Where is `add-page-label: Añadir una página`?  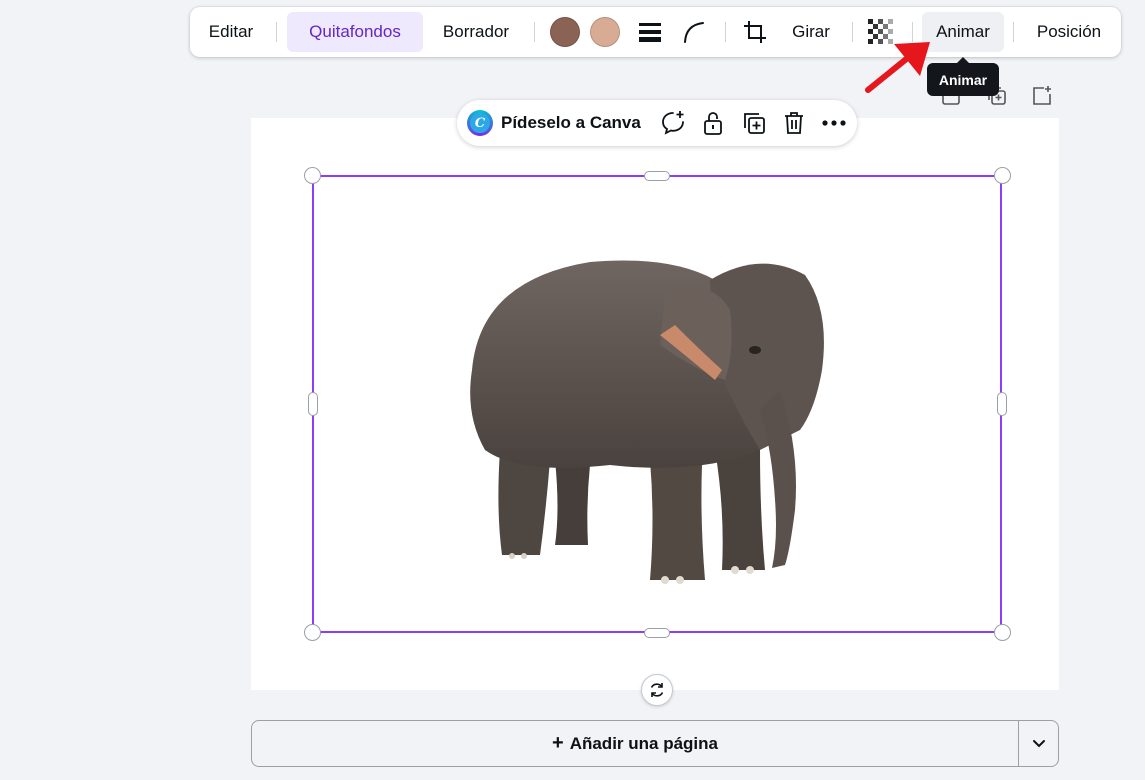
add-page-label: Añadir una página is located at coordinates (643, 743).